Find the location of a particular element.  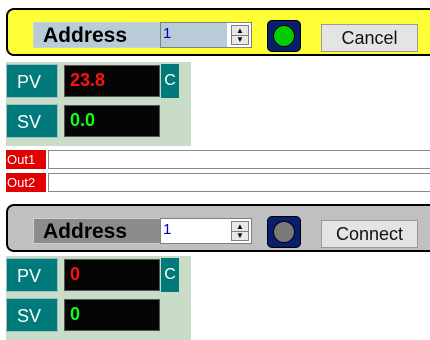

cancel-button: Cancel is located at coordinates (369, 38).